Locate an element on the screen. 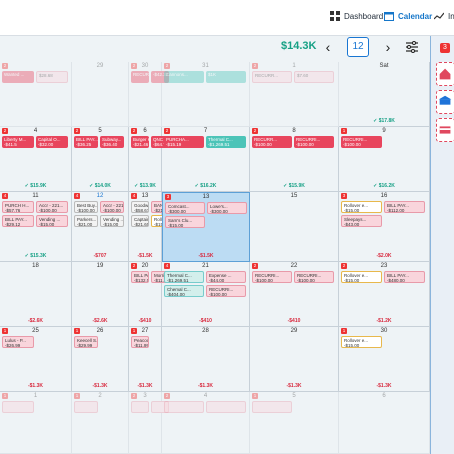 Image resolution: width=454 pixels, height=454 pixels. day-cell: 1 2 RECURR... $7.60 is located at coordinates (294, 94).